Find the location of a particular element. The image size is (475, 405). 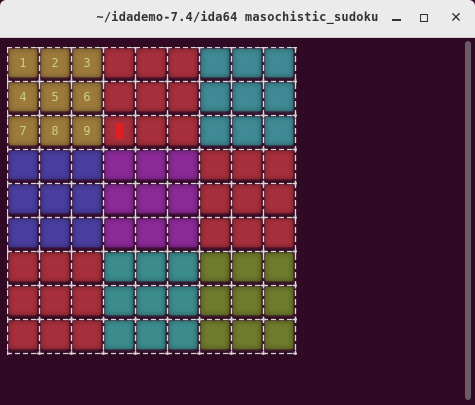

minimize-button is located at coordinates (396, 18).